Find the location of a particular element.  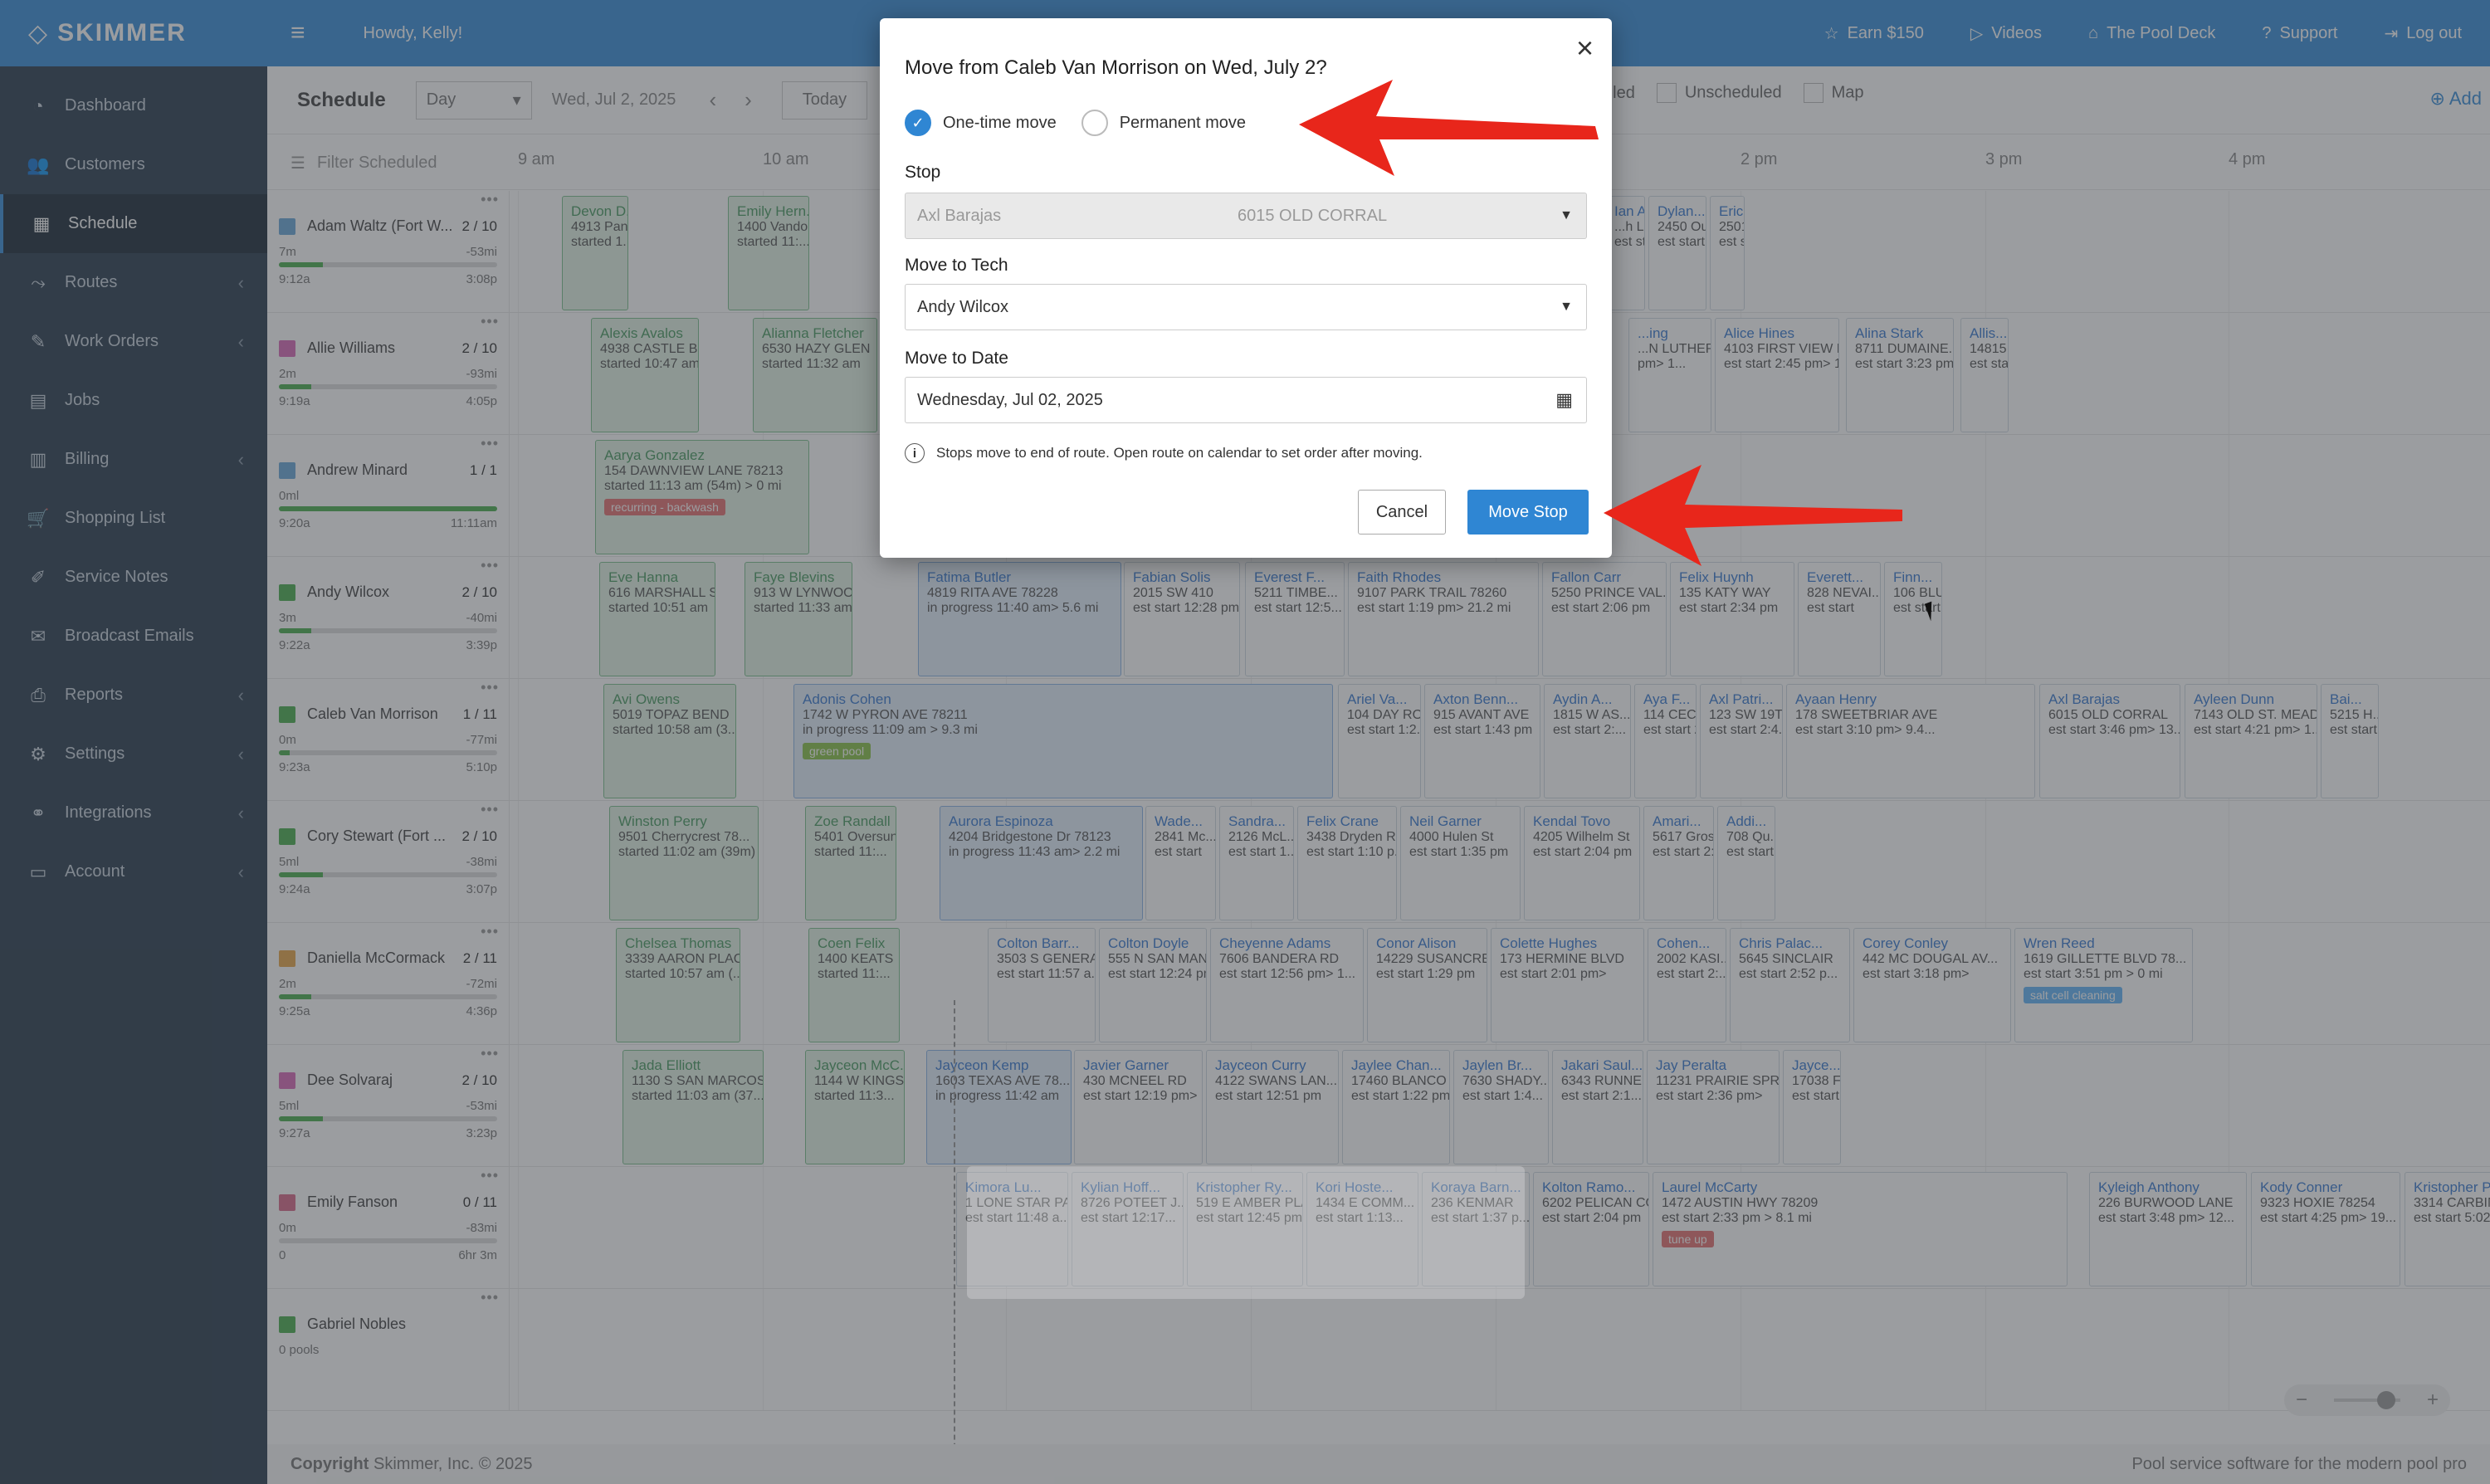

one-time-move-label: One-time move is located at coordinates (1000, 123).